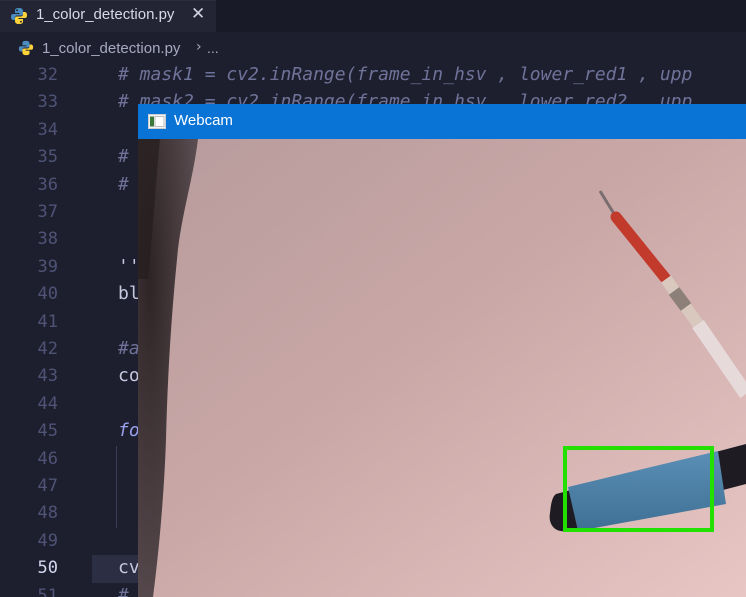  I want to click on editor-tab-bar: 1_color_detection.py ✕, so click(373, 16).